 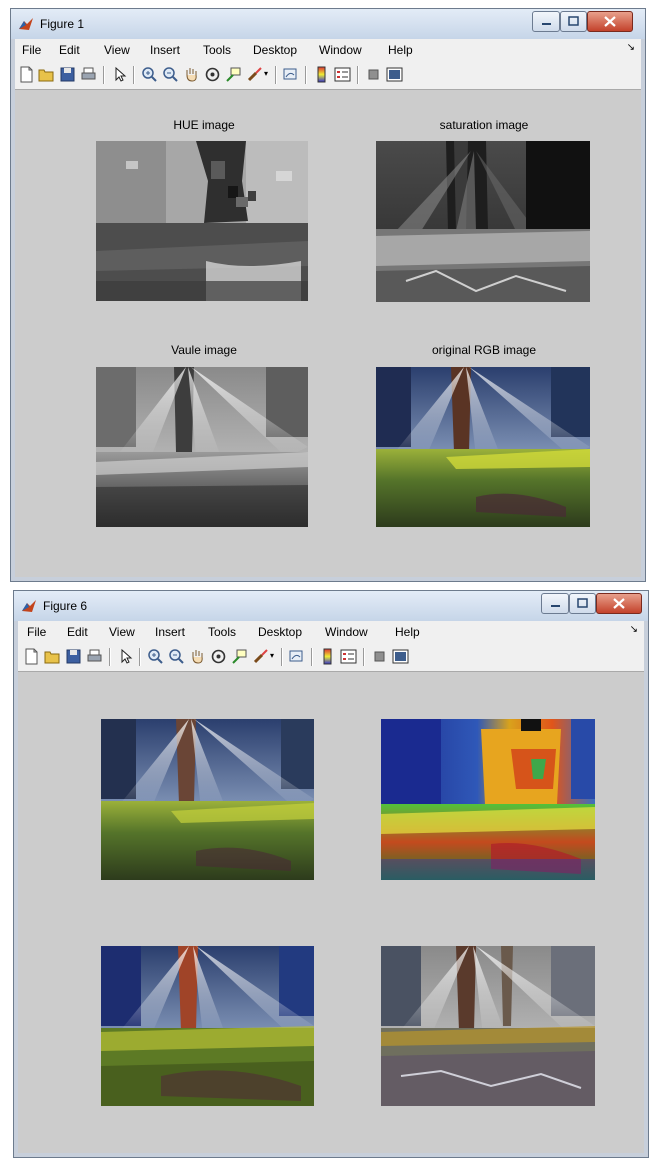 What do you see at coordinates (488, 1026) in the screenshot?
I see `desaturated-forest-image` at bounding box center [488, 1026].